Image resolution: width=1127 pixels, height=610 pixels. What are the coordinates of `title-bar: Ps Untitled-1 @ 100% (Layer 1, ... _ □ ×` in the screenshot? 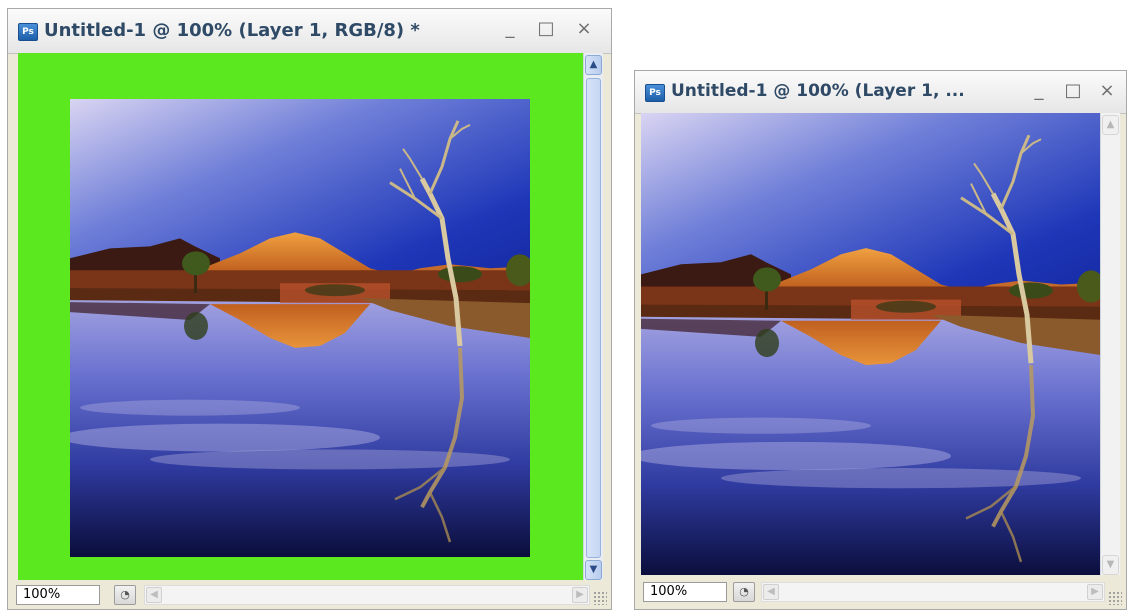 It's located at (880, 92).